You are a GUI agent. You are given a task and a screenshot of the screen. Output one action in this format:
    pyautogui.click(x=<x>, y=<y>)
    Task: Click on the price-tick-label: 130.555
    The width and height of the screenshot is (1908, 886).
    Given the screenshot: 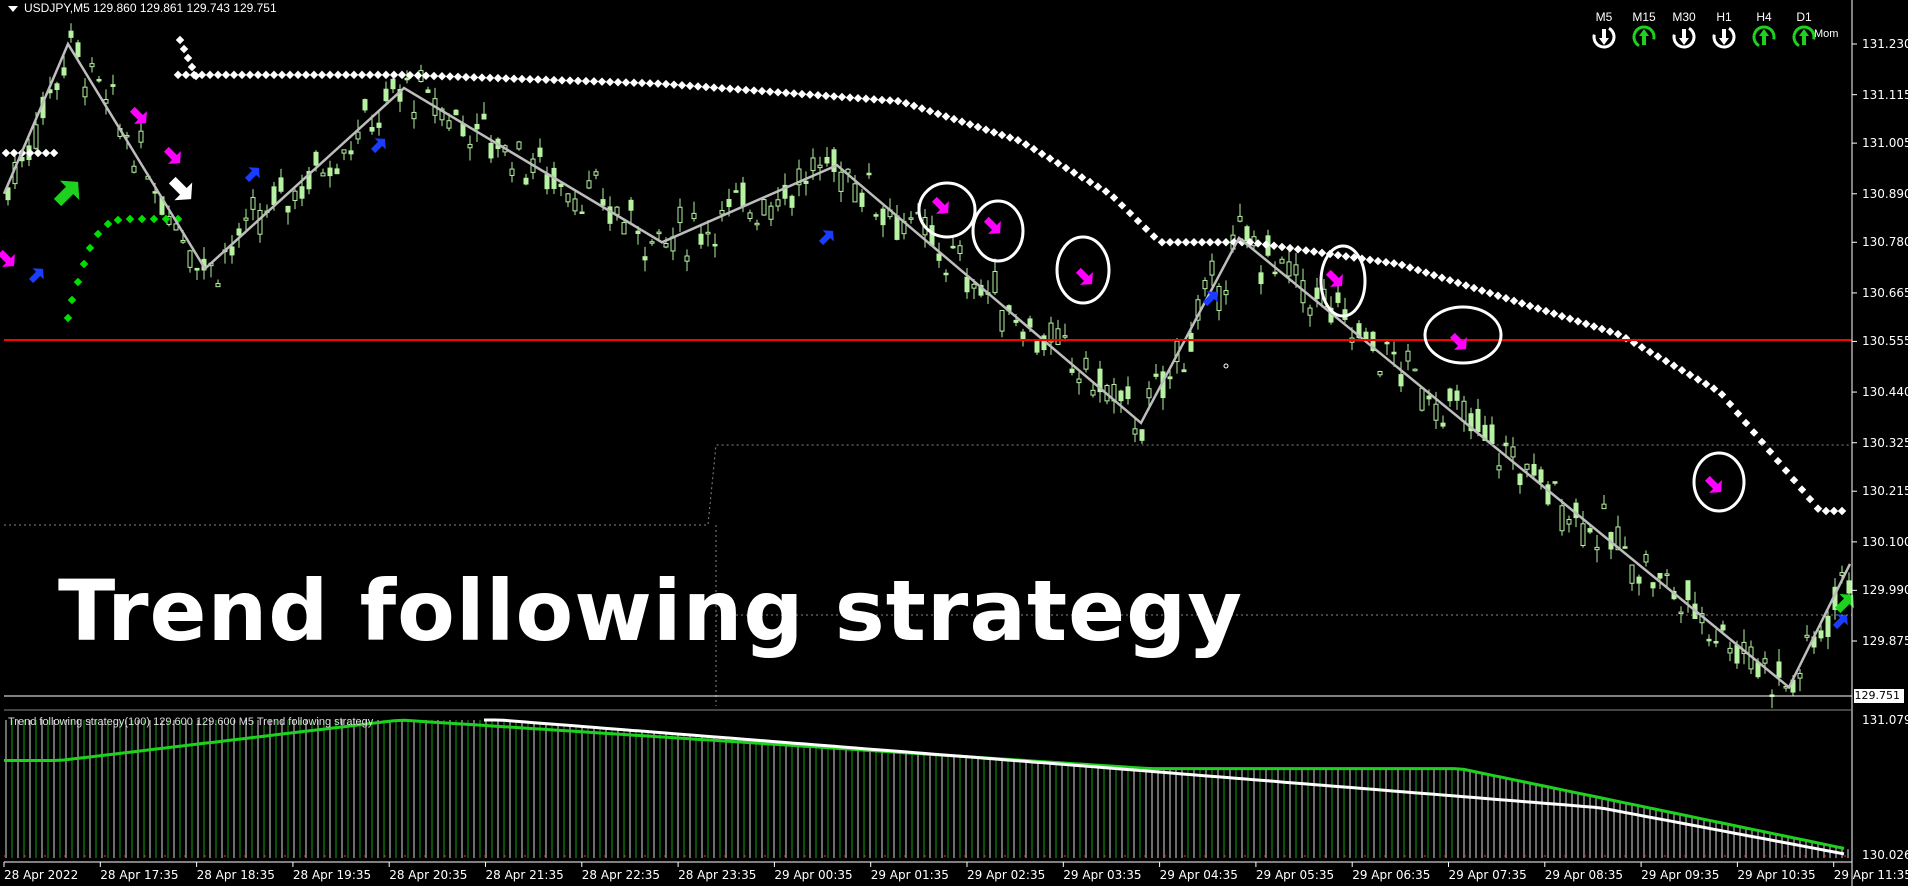 What is the action you would take?
    pyautogui.click(x=1885, y=341)
    